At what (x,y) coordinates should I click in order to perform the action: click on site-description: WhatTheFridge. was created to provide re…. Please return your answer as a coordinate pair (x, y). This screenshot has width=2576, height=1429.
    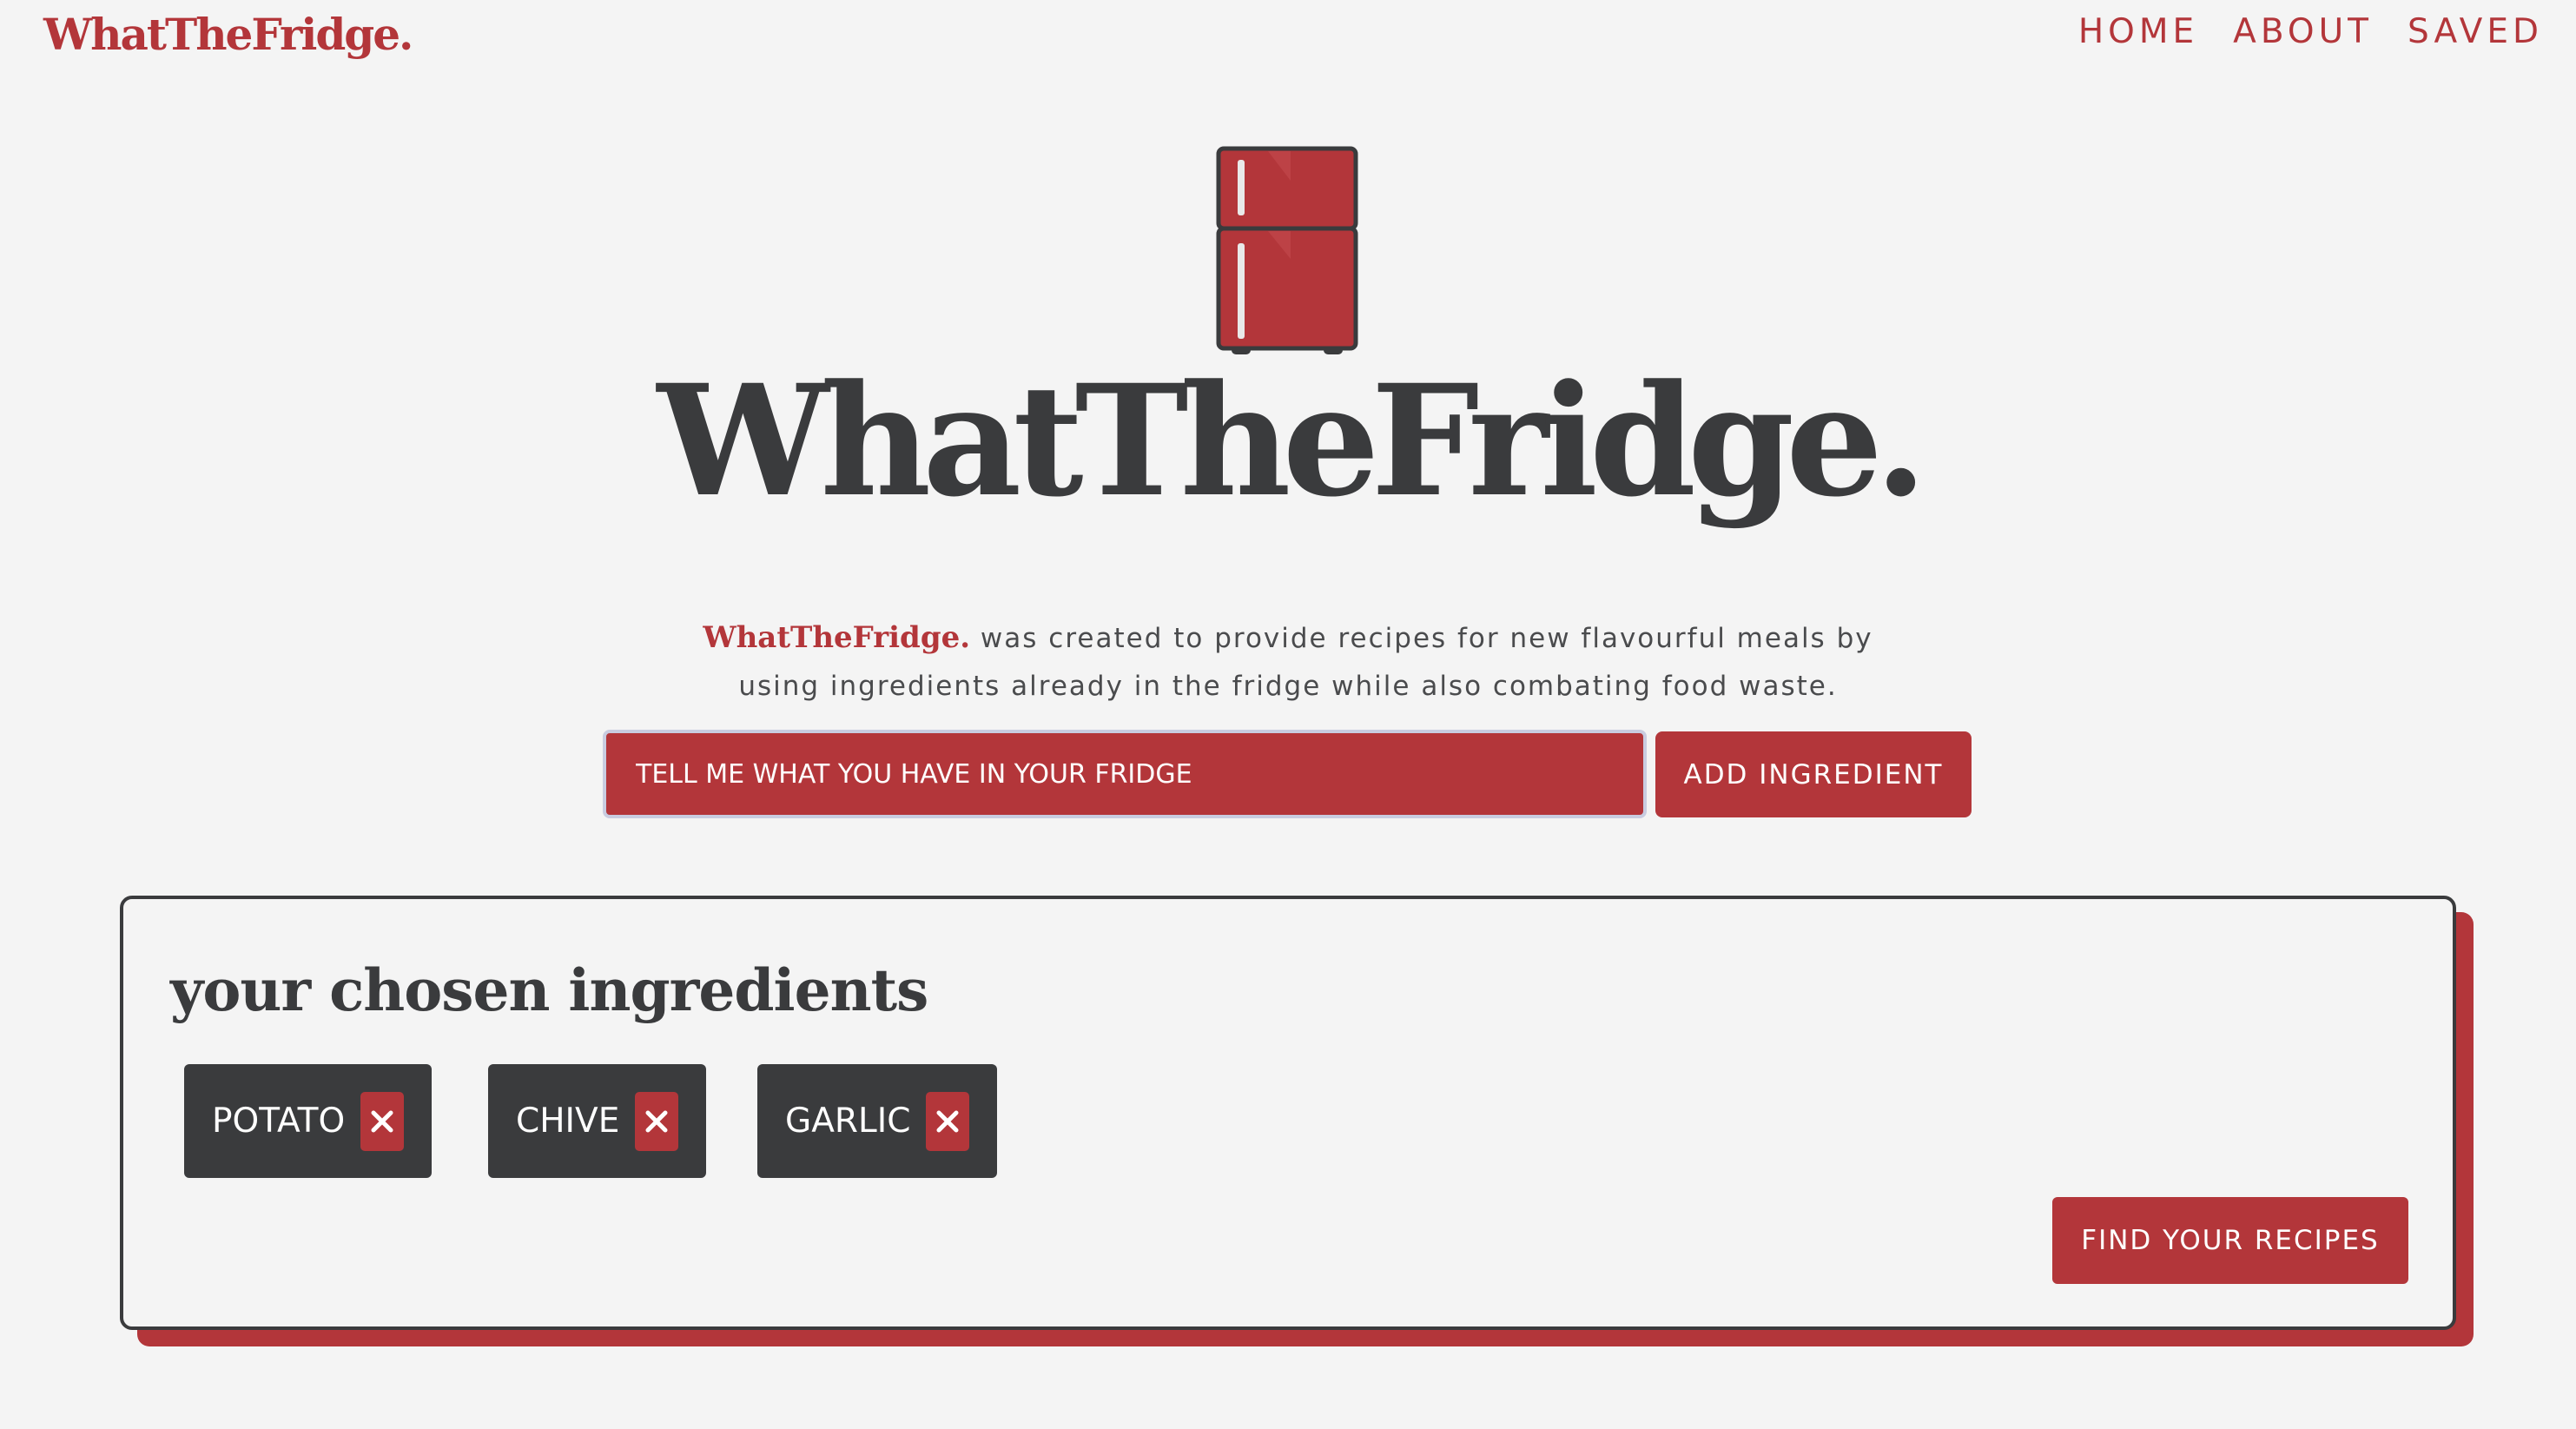
    Looking at the image, I should click on (1288, 662).